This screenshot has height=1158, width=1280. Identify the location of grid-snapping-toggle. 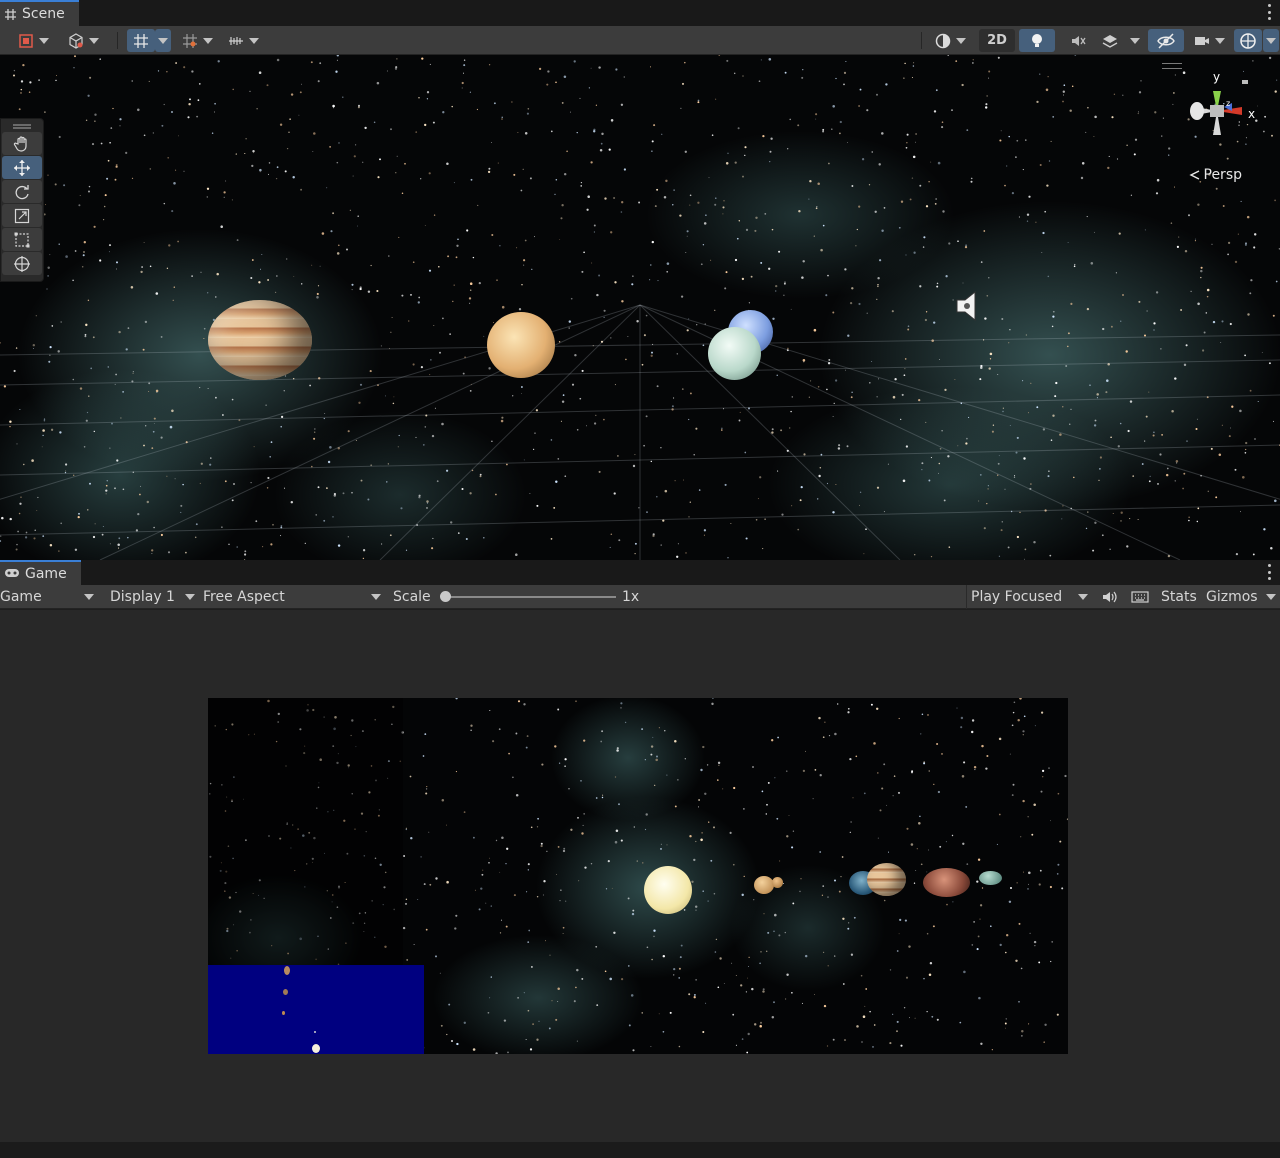
(141, 40).